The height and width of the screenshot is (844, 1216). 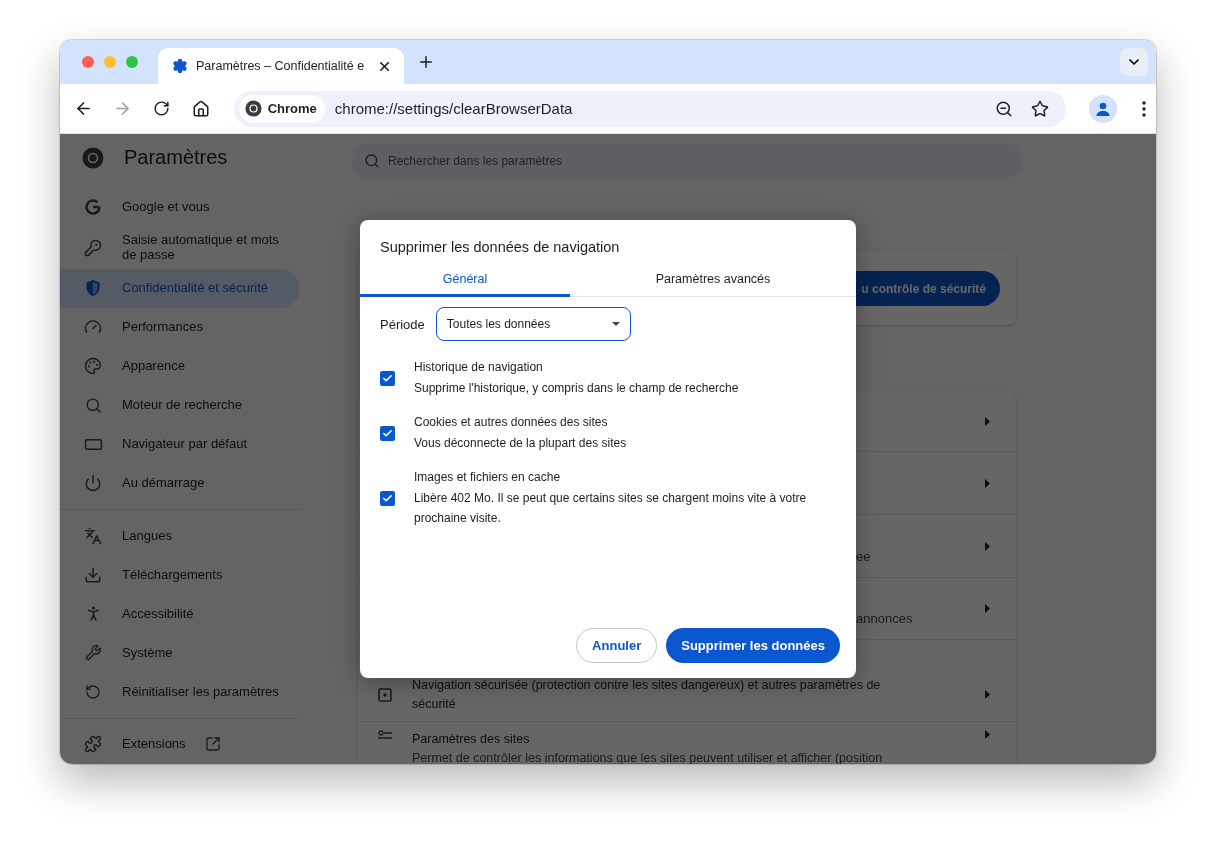 I want to click on external-link-icon, so click(x=212, y=744).